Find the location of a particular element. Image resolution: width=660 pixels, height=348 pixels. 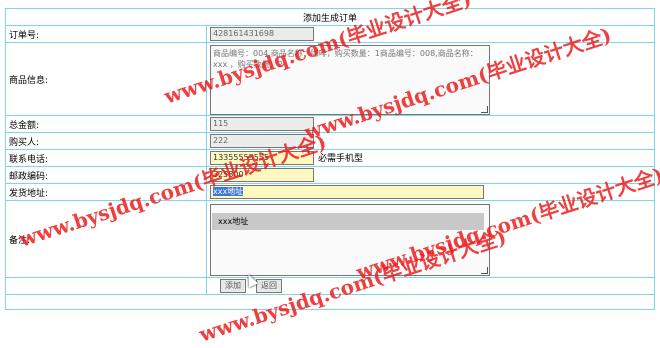

total-input: 115 is located at coordinates (262, 124).